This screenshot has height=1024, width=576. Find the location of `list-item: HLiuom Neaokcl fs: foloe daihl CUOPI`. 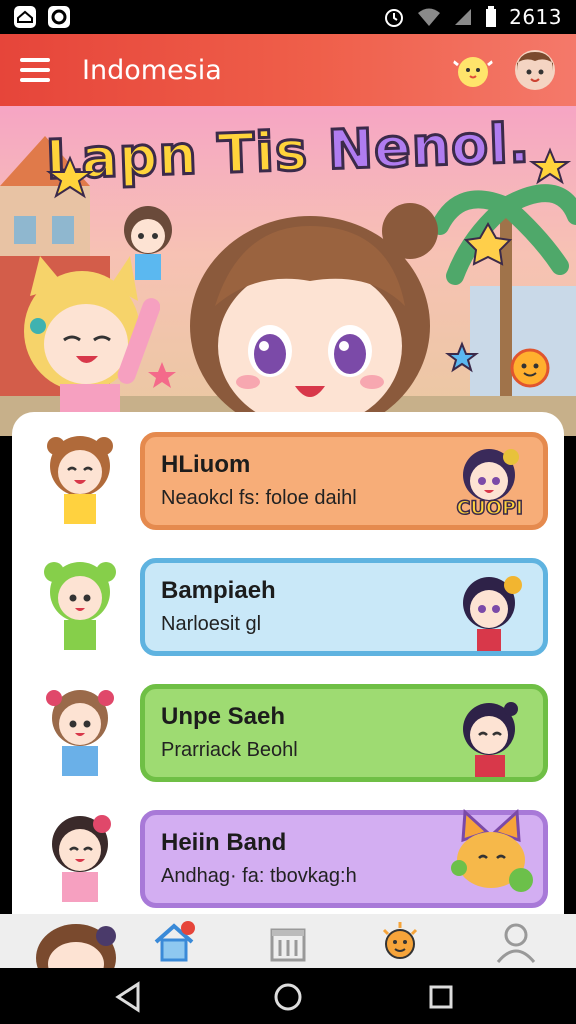

list-item: HLiuom Neaokcl fs: foloe daihl CUOPI is located at coordinates (288, 481).